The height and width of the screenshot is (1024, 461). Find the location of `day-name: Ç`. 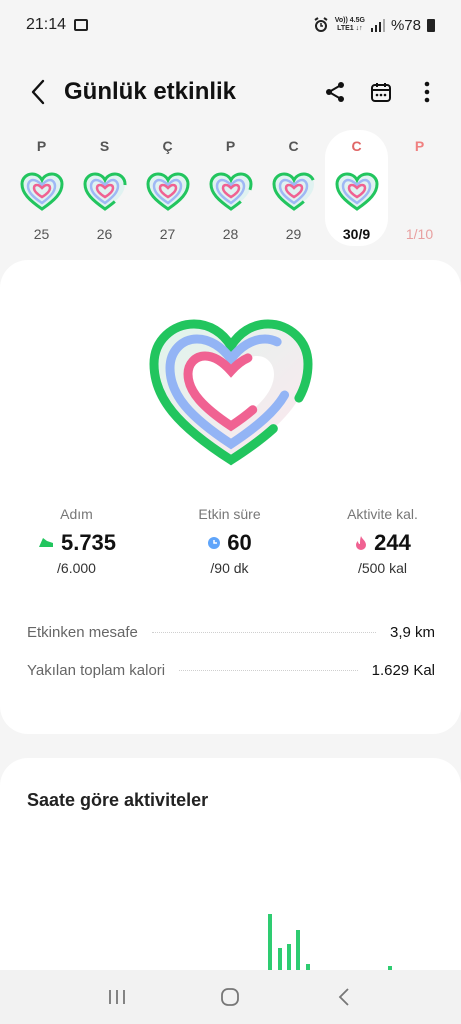

day-name: Ç is located at coordinates (167, 146).